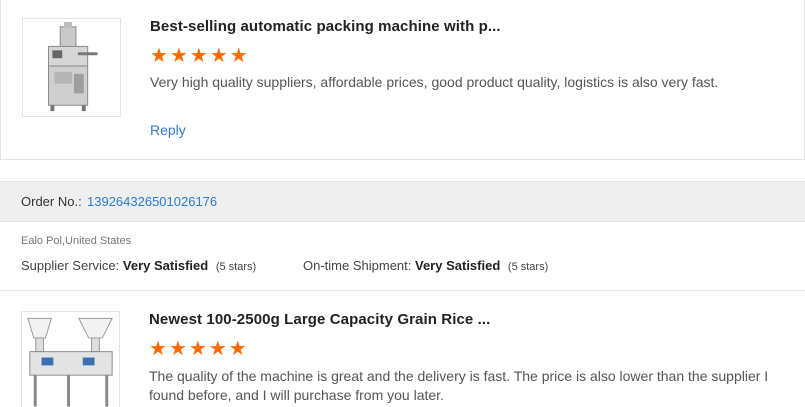 The height and width of the screenshot is (407, 805). I want to click on packing-machine-image, so click(72, 66).